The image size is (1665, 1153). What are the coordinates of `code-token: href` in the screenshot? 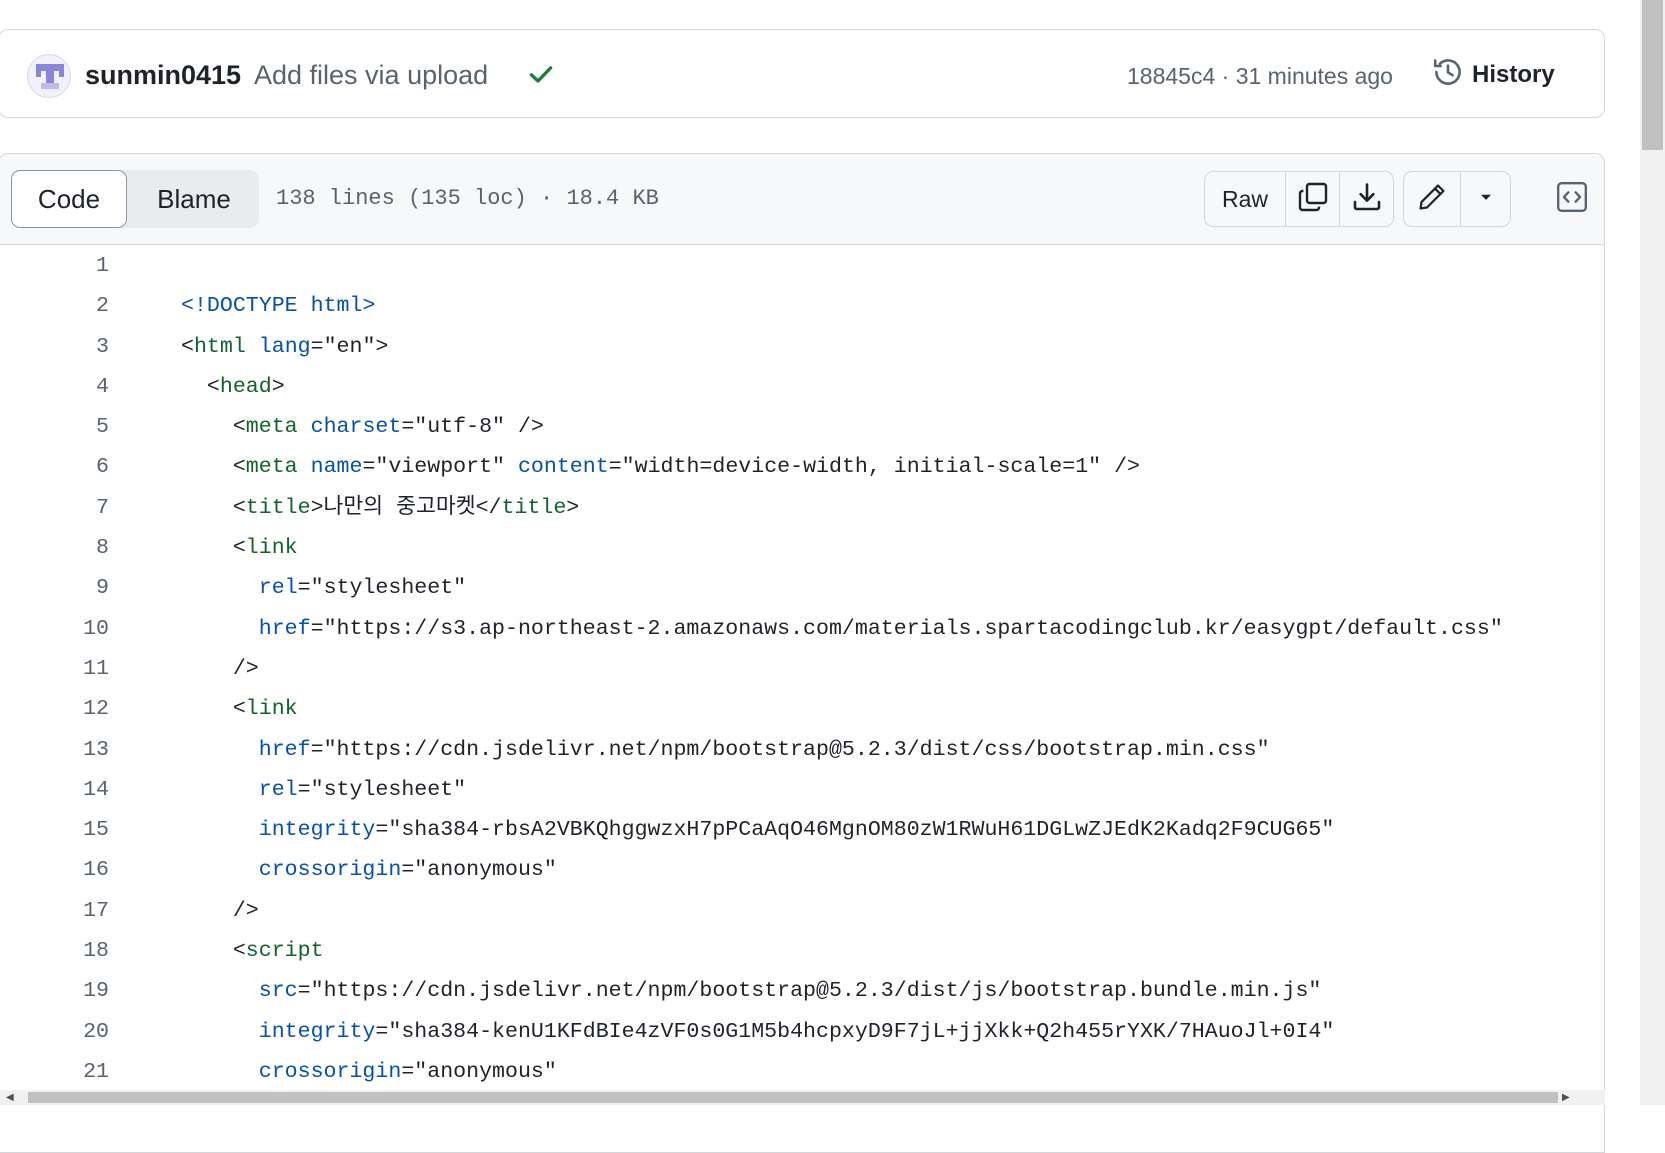 It's located at (284, 749).